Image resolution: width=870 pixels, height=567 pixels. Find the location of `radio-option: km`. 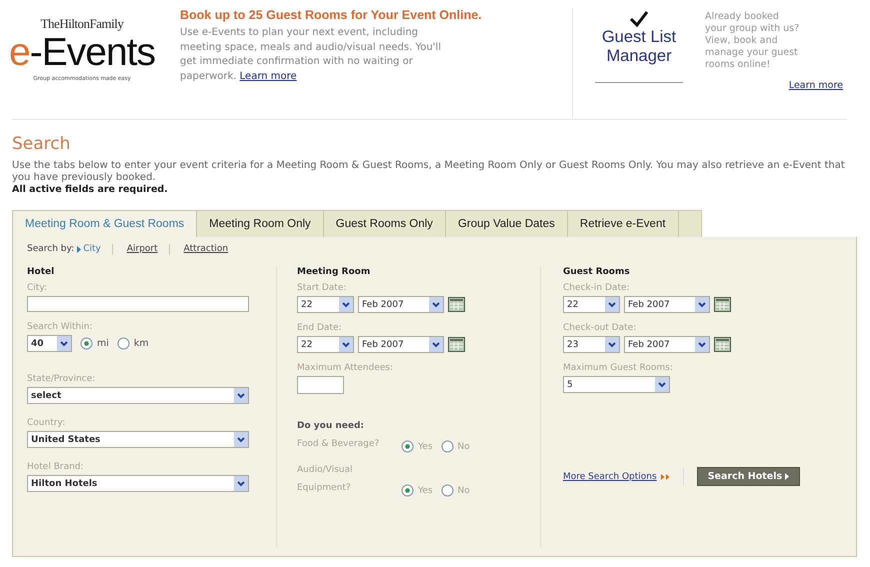

radio-option: km is located at coordinates (132, 343).